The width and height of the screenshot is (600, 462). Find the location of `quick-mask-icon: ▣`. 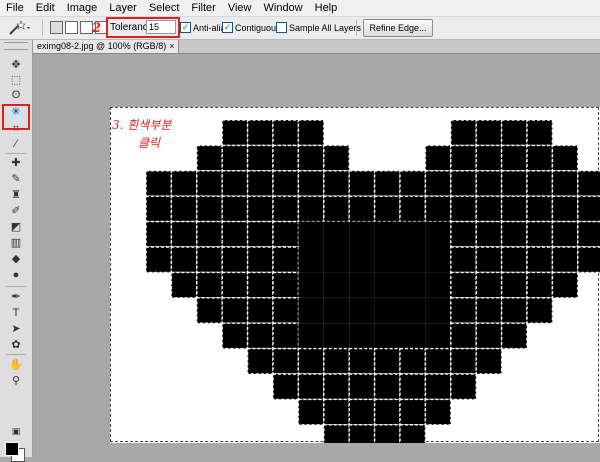

quick-mask-icon: ▣ is located at coordinates (16, 431).